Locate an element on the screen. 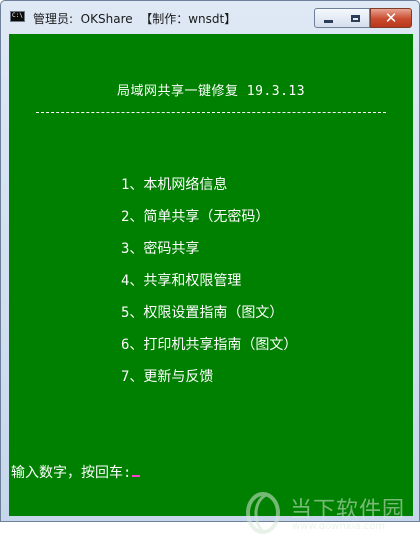 The height and width of the screenshot is (544, 420). watermark-logo-icon is located at coordinates (263, 513).